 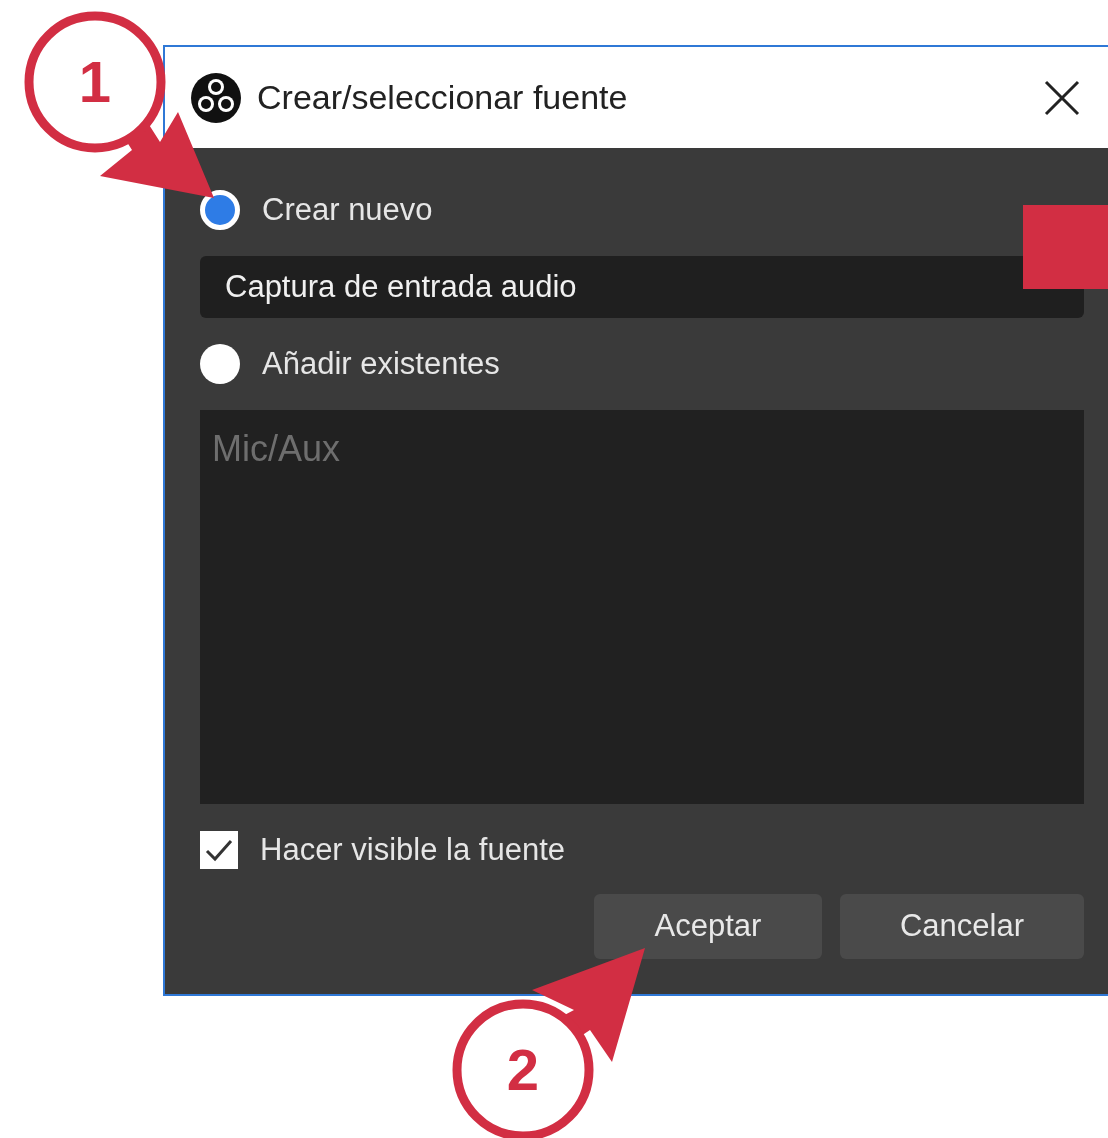 I want to click on cancel-button: Cancelar, so click(x=962, y=926).